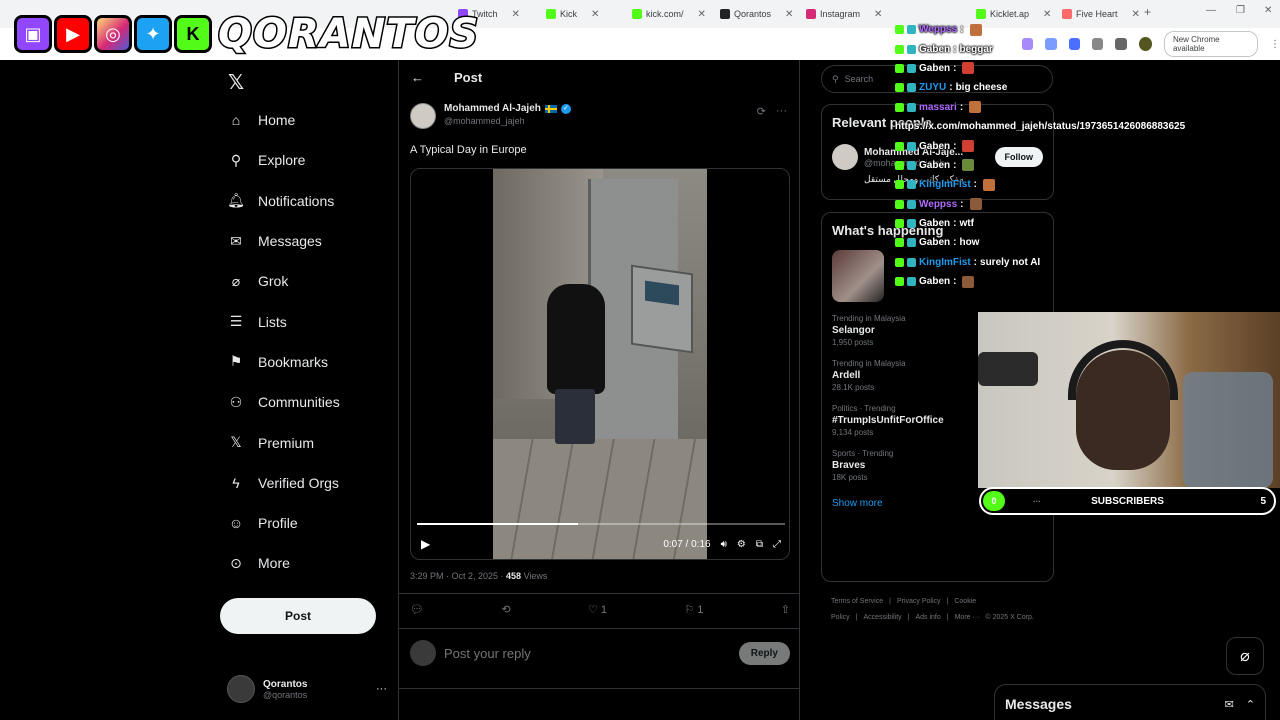 The width and height of the screenshot is (1280, 720). I want to click on author-handle: @mohammed_jajeh, so click(507, 121).